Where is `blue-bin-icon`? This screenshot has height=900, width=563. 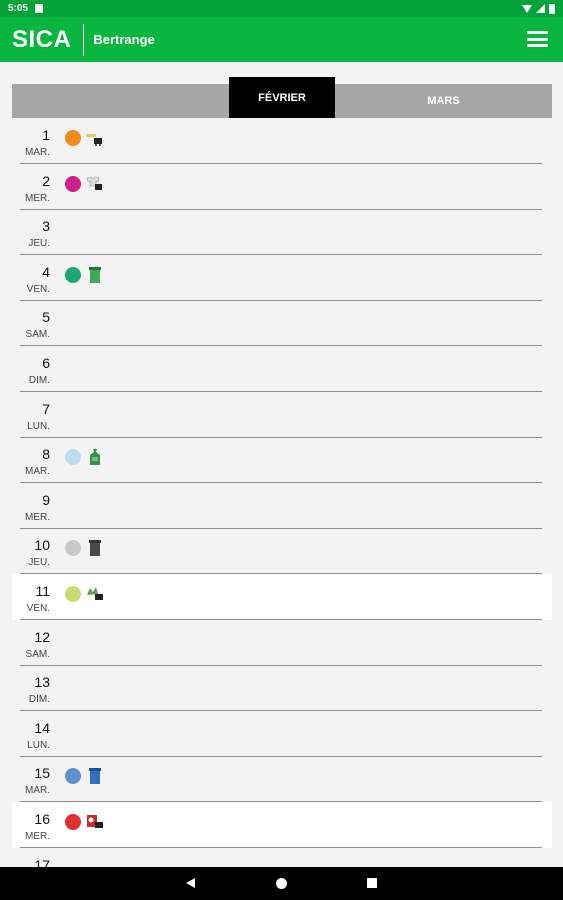
blue-bin-icon is located at coordinates (95, 776).